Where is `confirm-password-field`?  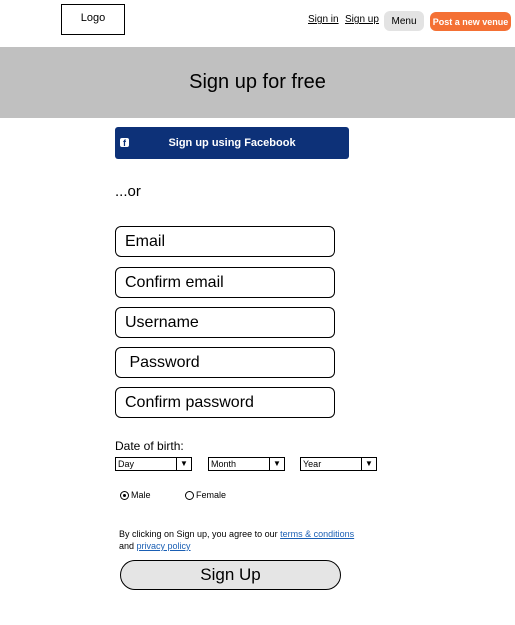 confirm-password-field is located at coordinates (225, 402).